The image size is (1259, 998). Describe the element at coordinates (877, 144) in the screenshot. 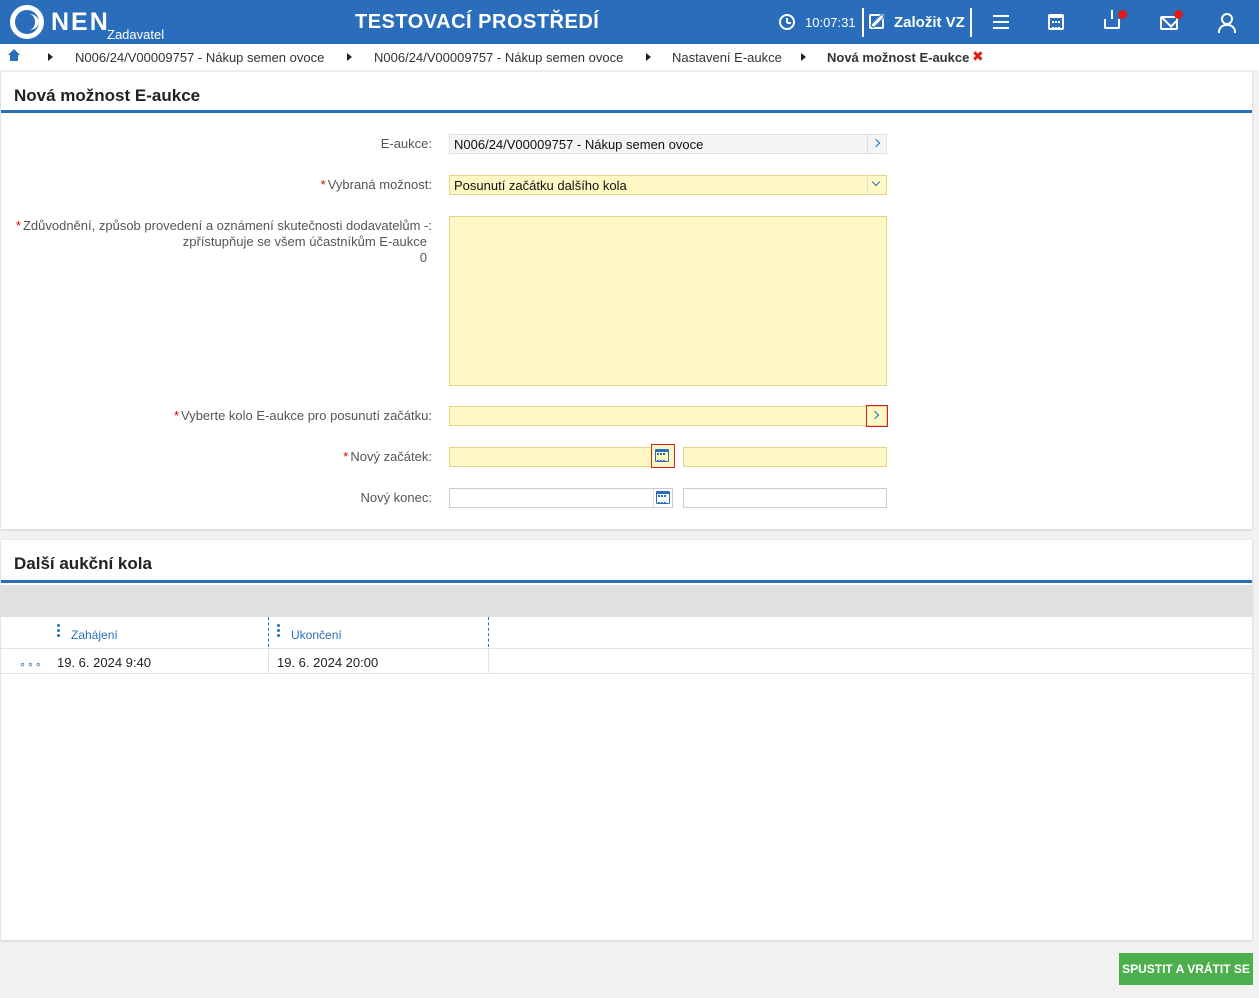

I see `eauction-open-button` at that location.